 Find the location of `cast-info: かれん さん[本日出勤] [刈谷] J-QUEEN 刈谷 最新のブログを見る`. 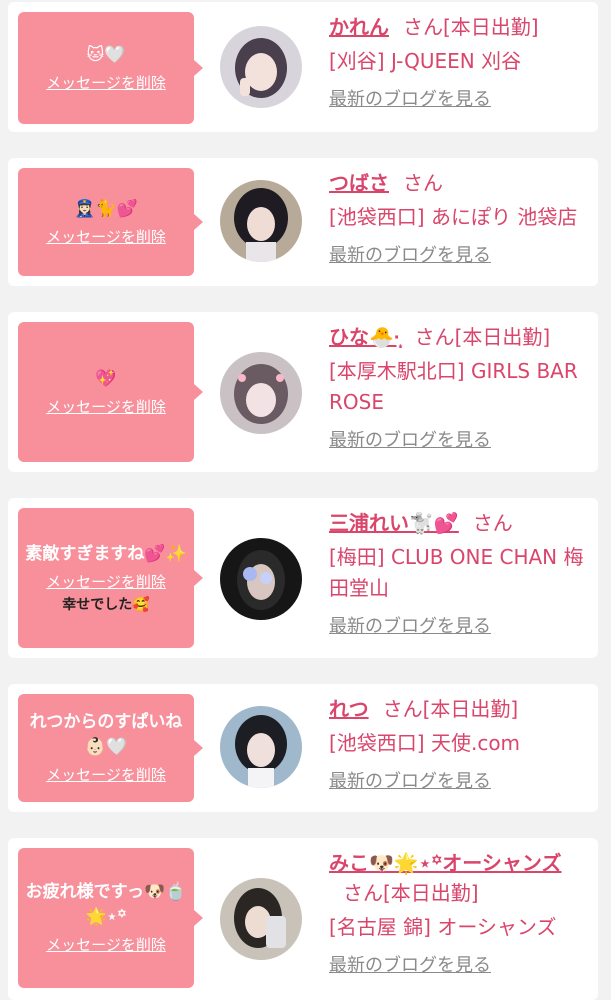

cast-info: かれん さん[本日出勤] [刈谷] J-QUEEN 刈谷 最新のブログを見る is located at coordinates (462, 62).